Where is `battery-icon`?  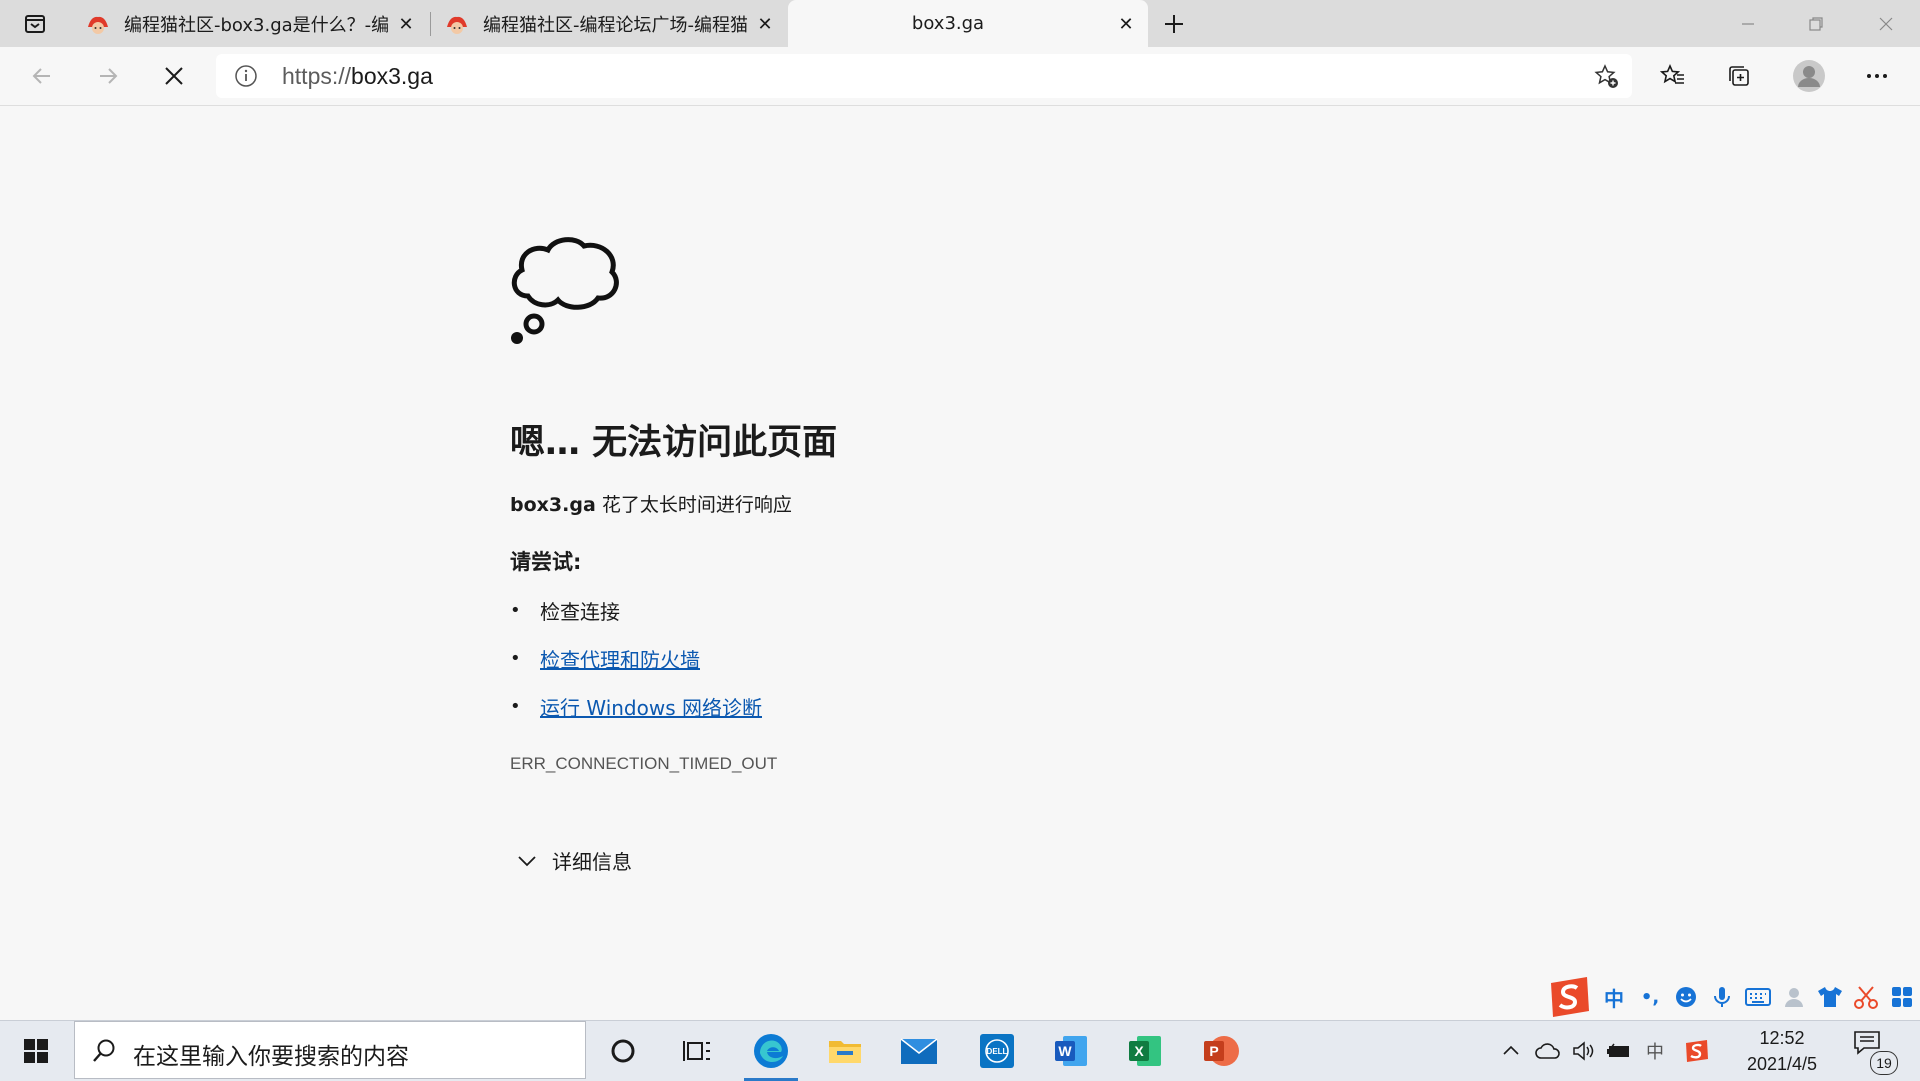 battery-icon is located at coordinates (1618, 1050).